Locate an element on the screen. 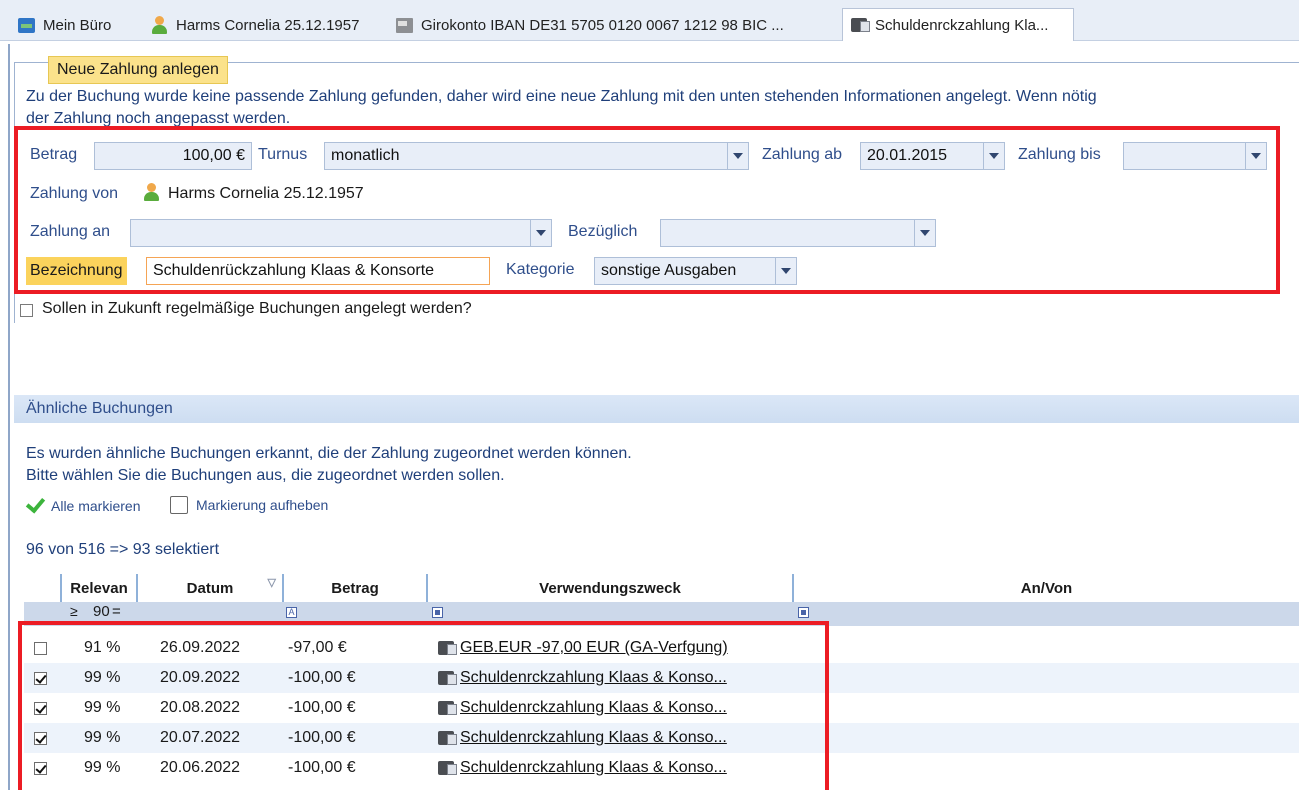 This screenshot has height=790, width=1299. filter-eq: = is located at coordinates (116, 611).